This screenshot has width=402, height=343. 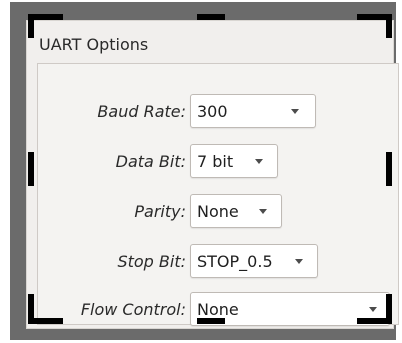 What do you see at coordinates (253, 111) in the screenshot?
I see `baud-rate-dropdown: 300` at bounding box center [253, 111].